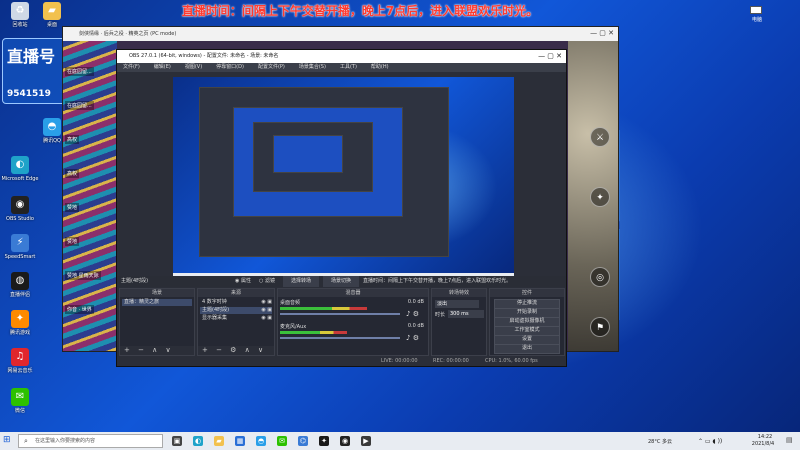  What do you see at coordinates (282, 441) in the screenshot?
I see `wechat-icon: ✉` at bounding box center [282, 441].